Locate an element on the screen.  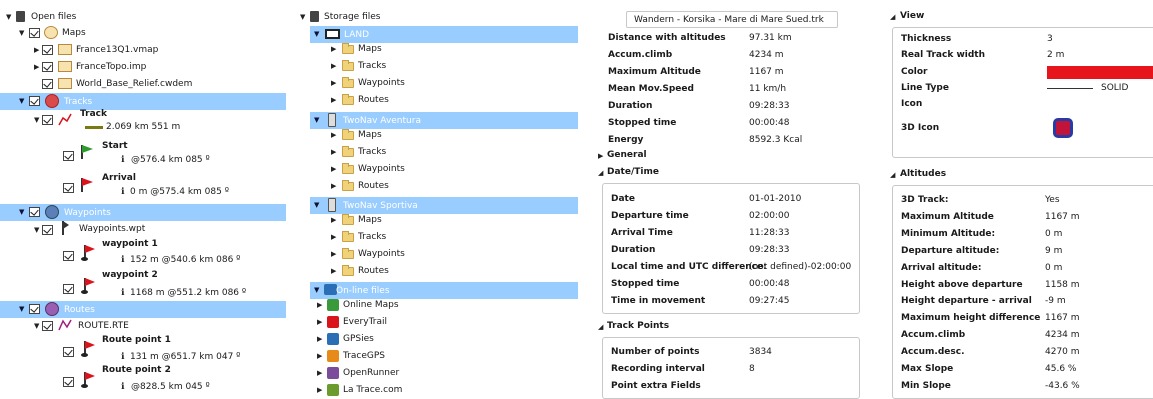
routes-icon is located at coordinates (52, 309).